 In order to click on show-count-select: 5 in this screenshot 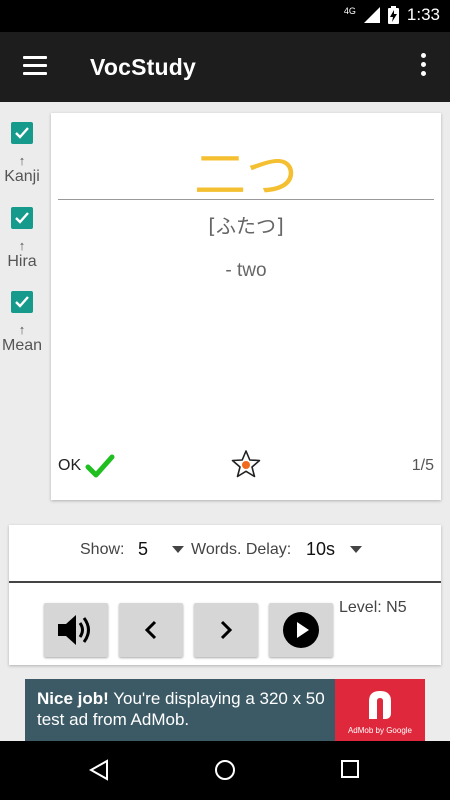, I will do `click(143, 549)`.